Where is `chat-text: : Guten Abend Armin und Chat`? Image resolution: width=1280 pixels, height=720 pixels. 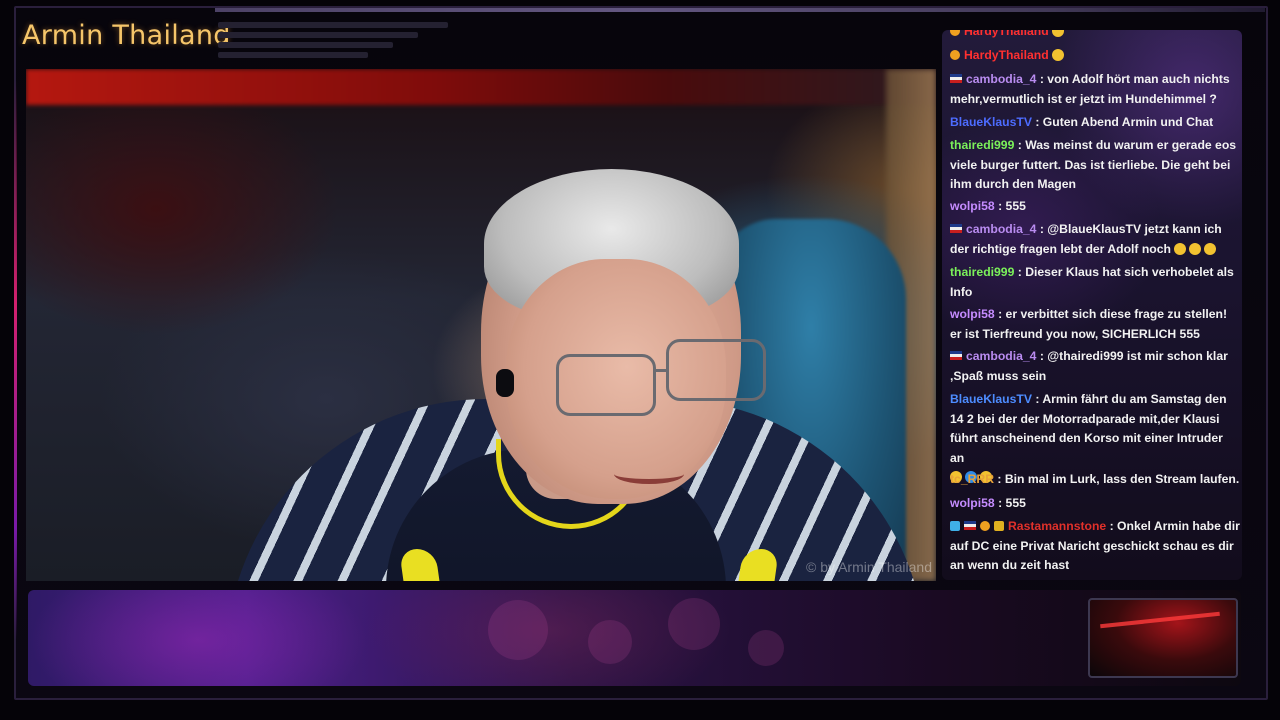 chat-text: : Guten Abend Armin und Chat is located at coordinates (1124, 122).